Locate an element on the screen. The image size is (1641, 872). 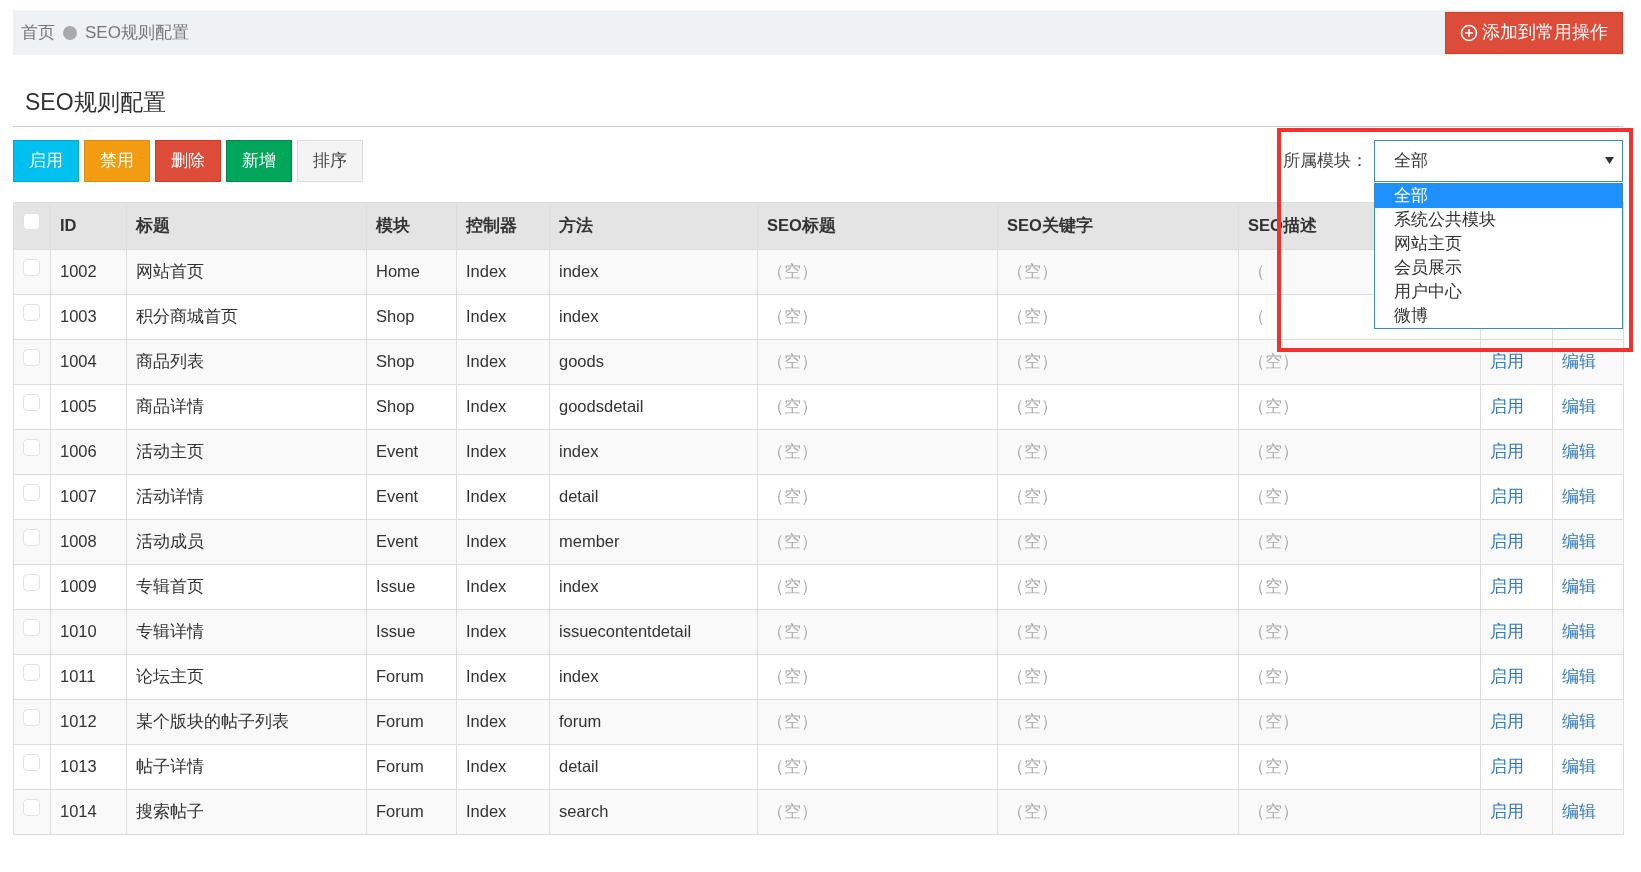
table-cell: 1007 is located at coordinates (78, 496).